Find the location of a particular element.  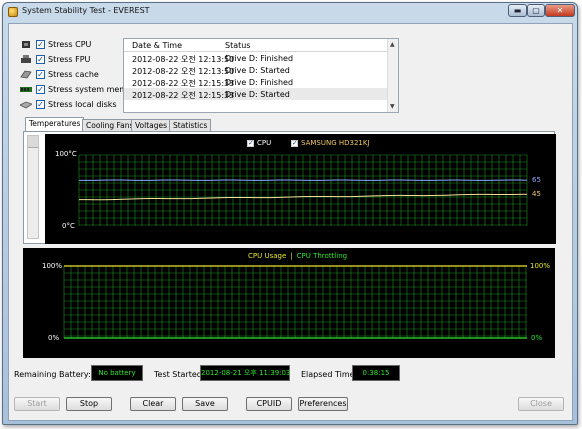

tab-voltages: Voltages is located at coordinates (151, 125).